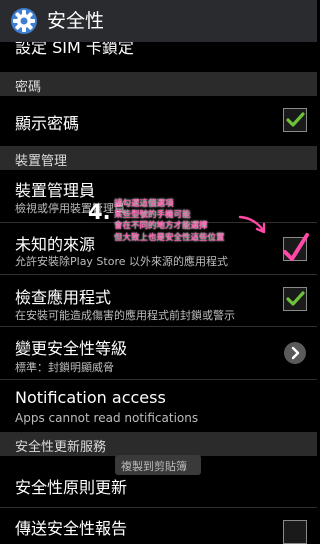 The width and height of the screenshot is (320, 544). Describe the element at coordinates (158, 444) in the screenshot. I see `section-header-security-update: 安全性更新服務` at that location.